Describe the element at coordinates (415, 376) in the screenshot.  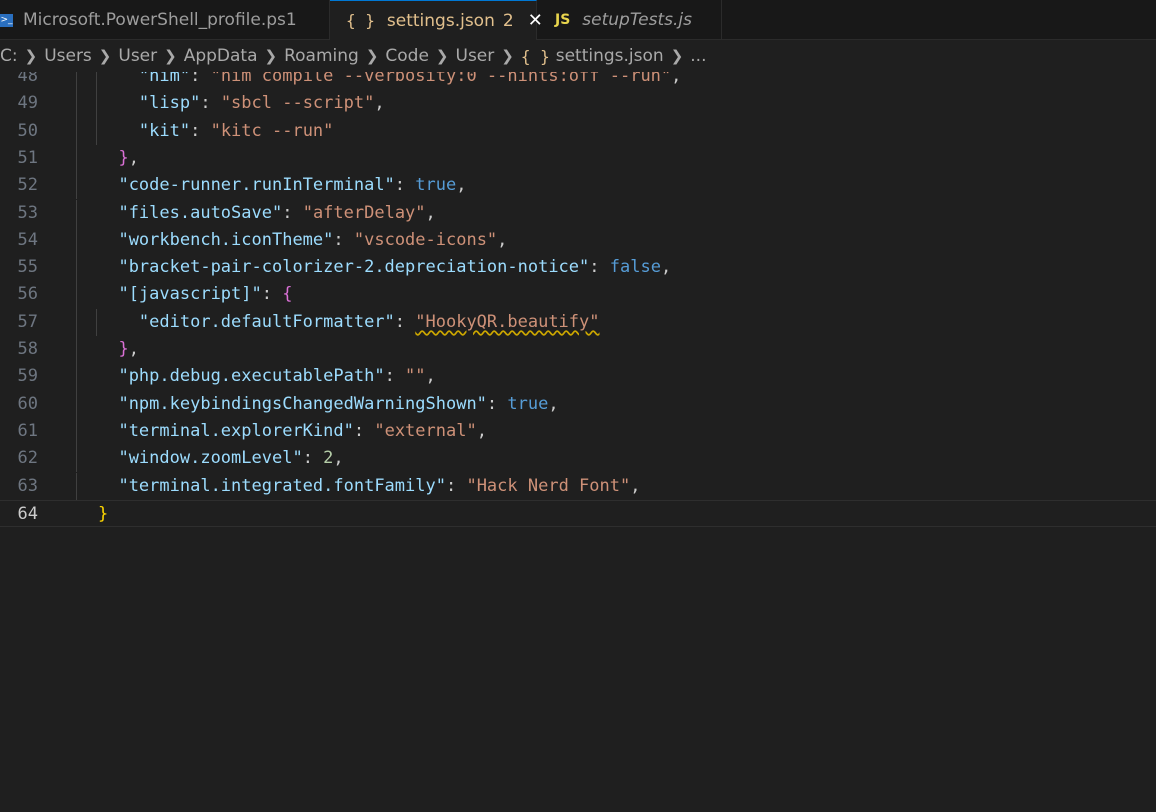
I see `json-value: ""` at that location.